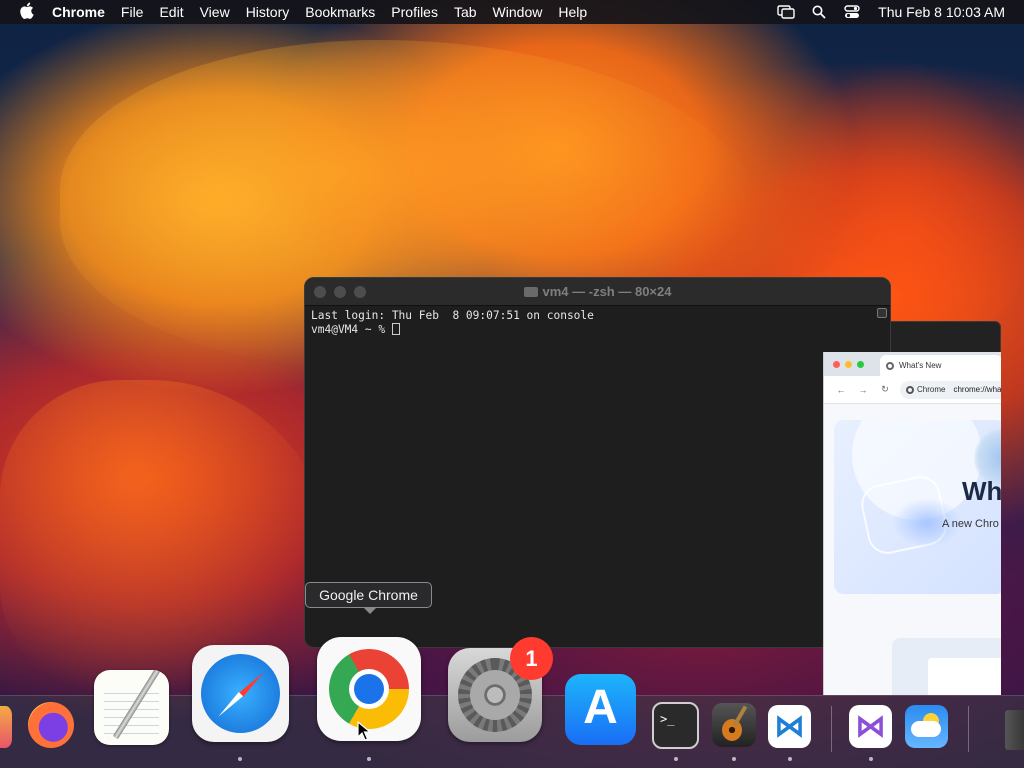 This screenshot has width=1024, height=768. Describe the element at coordinates (732, 730) in the screenshot. I see `guitar-icon` at that location.